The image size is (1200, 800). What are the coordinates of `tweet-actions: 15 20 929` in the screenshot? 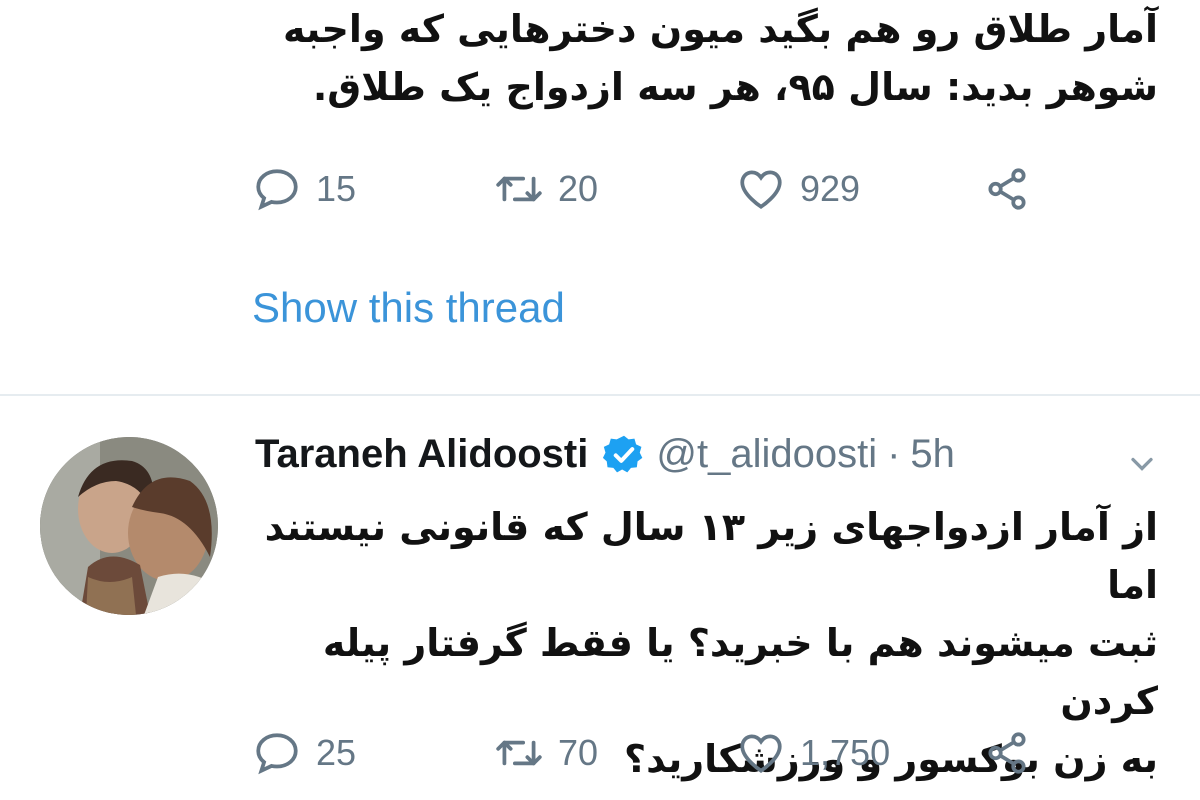 It's located at (642, 189).